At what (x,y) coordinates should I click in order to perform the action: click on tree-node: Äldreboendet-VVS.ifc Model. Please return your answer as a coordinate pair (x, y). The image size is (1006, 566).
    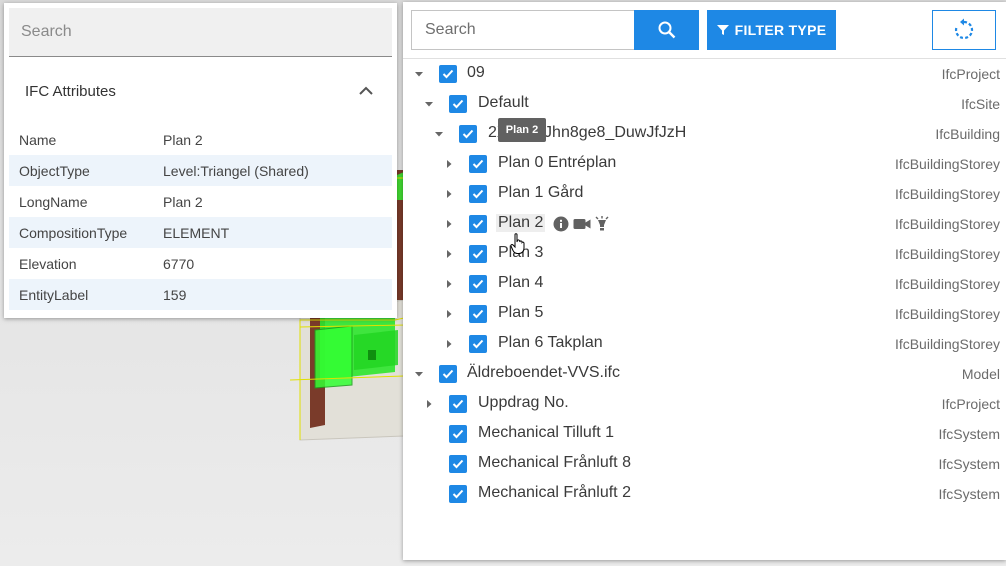
    Looking at the image, I should click on (704, 374).